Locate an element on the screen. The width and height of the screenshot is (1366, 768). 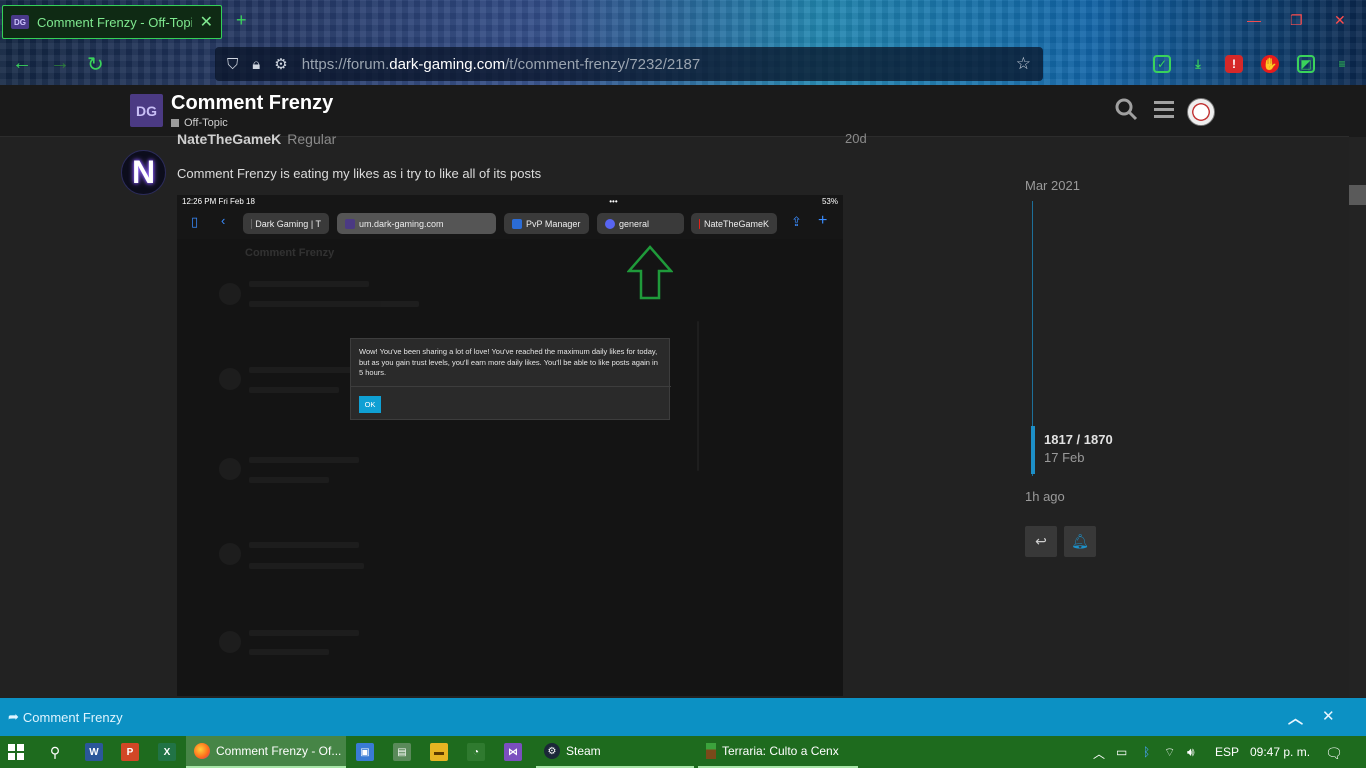
container-icon: ◩ is located at coordinates (1306, 64).